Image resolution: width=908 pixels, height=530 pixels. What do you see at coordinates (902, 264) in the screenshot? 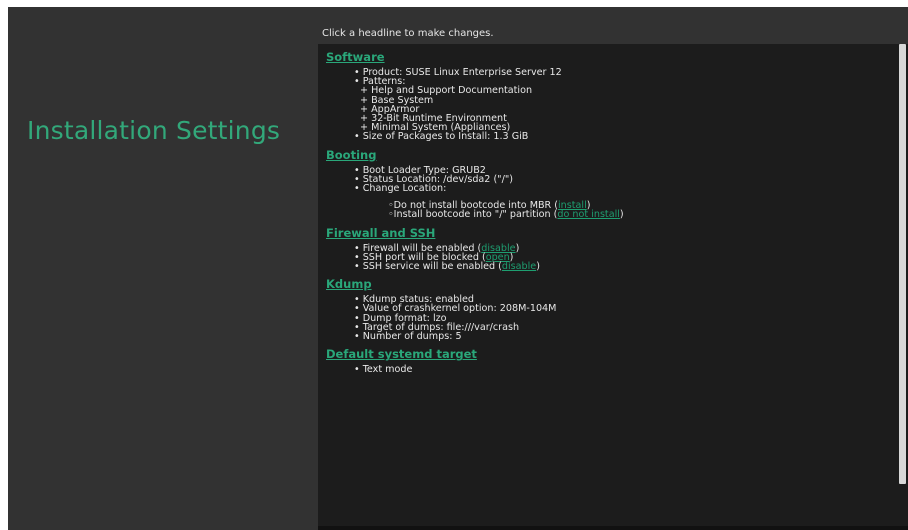
I see `vertical-scrollbar` at bounding box center [902, 264].